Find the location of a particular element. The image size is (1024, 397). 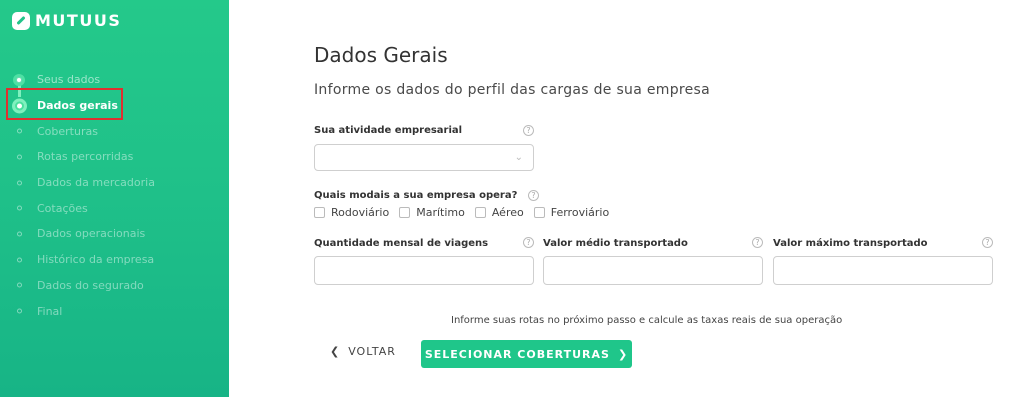

modal-aereo: Aéreo is located at coordinates (499, 212).